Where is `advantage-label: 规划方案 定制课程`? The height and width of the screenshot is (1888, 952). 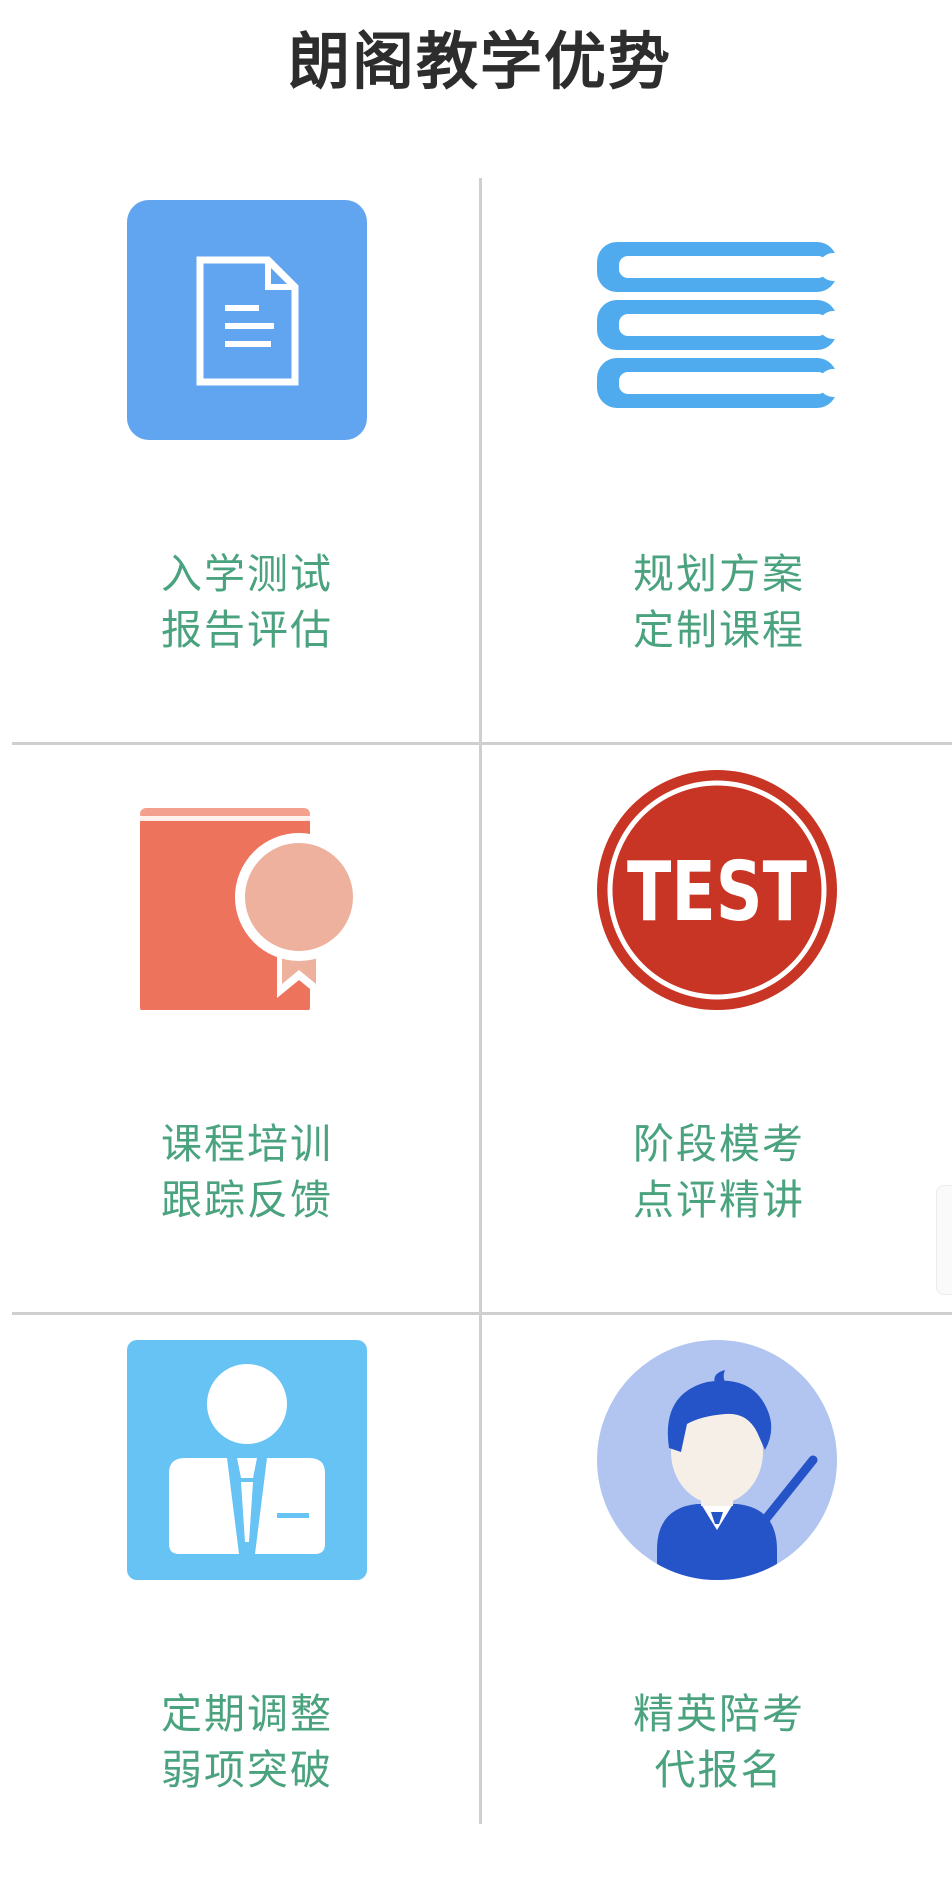
advantage-label: 规划方案 定制课程 is located at coordinates (717, 602).